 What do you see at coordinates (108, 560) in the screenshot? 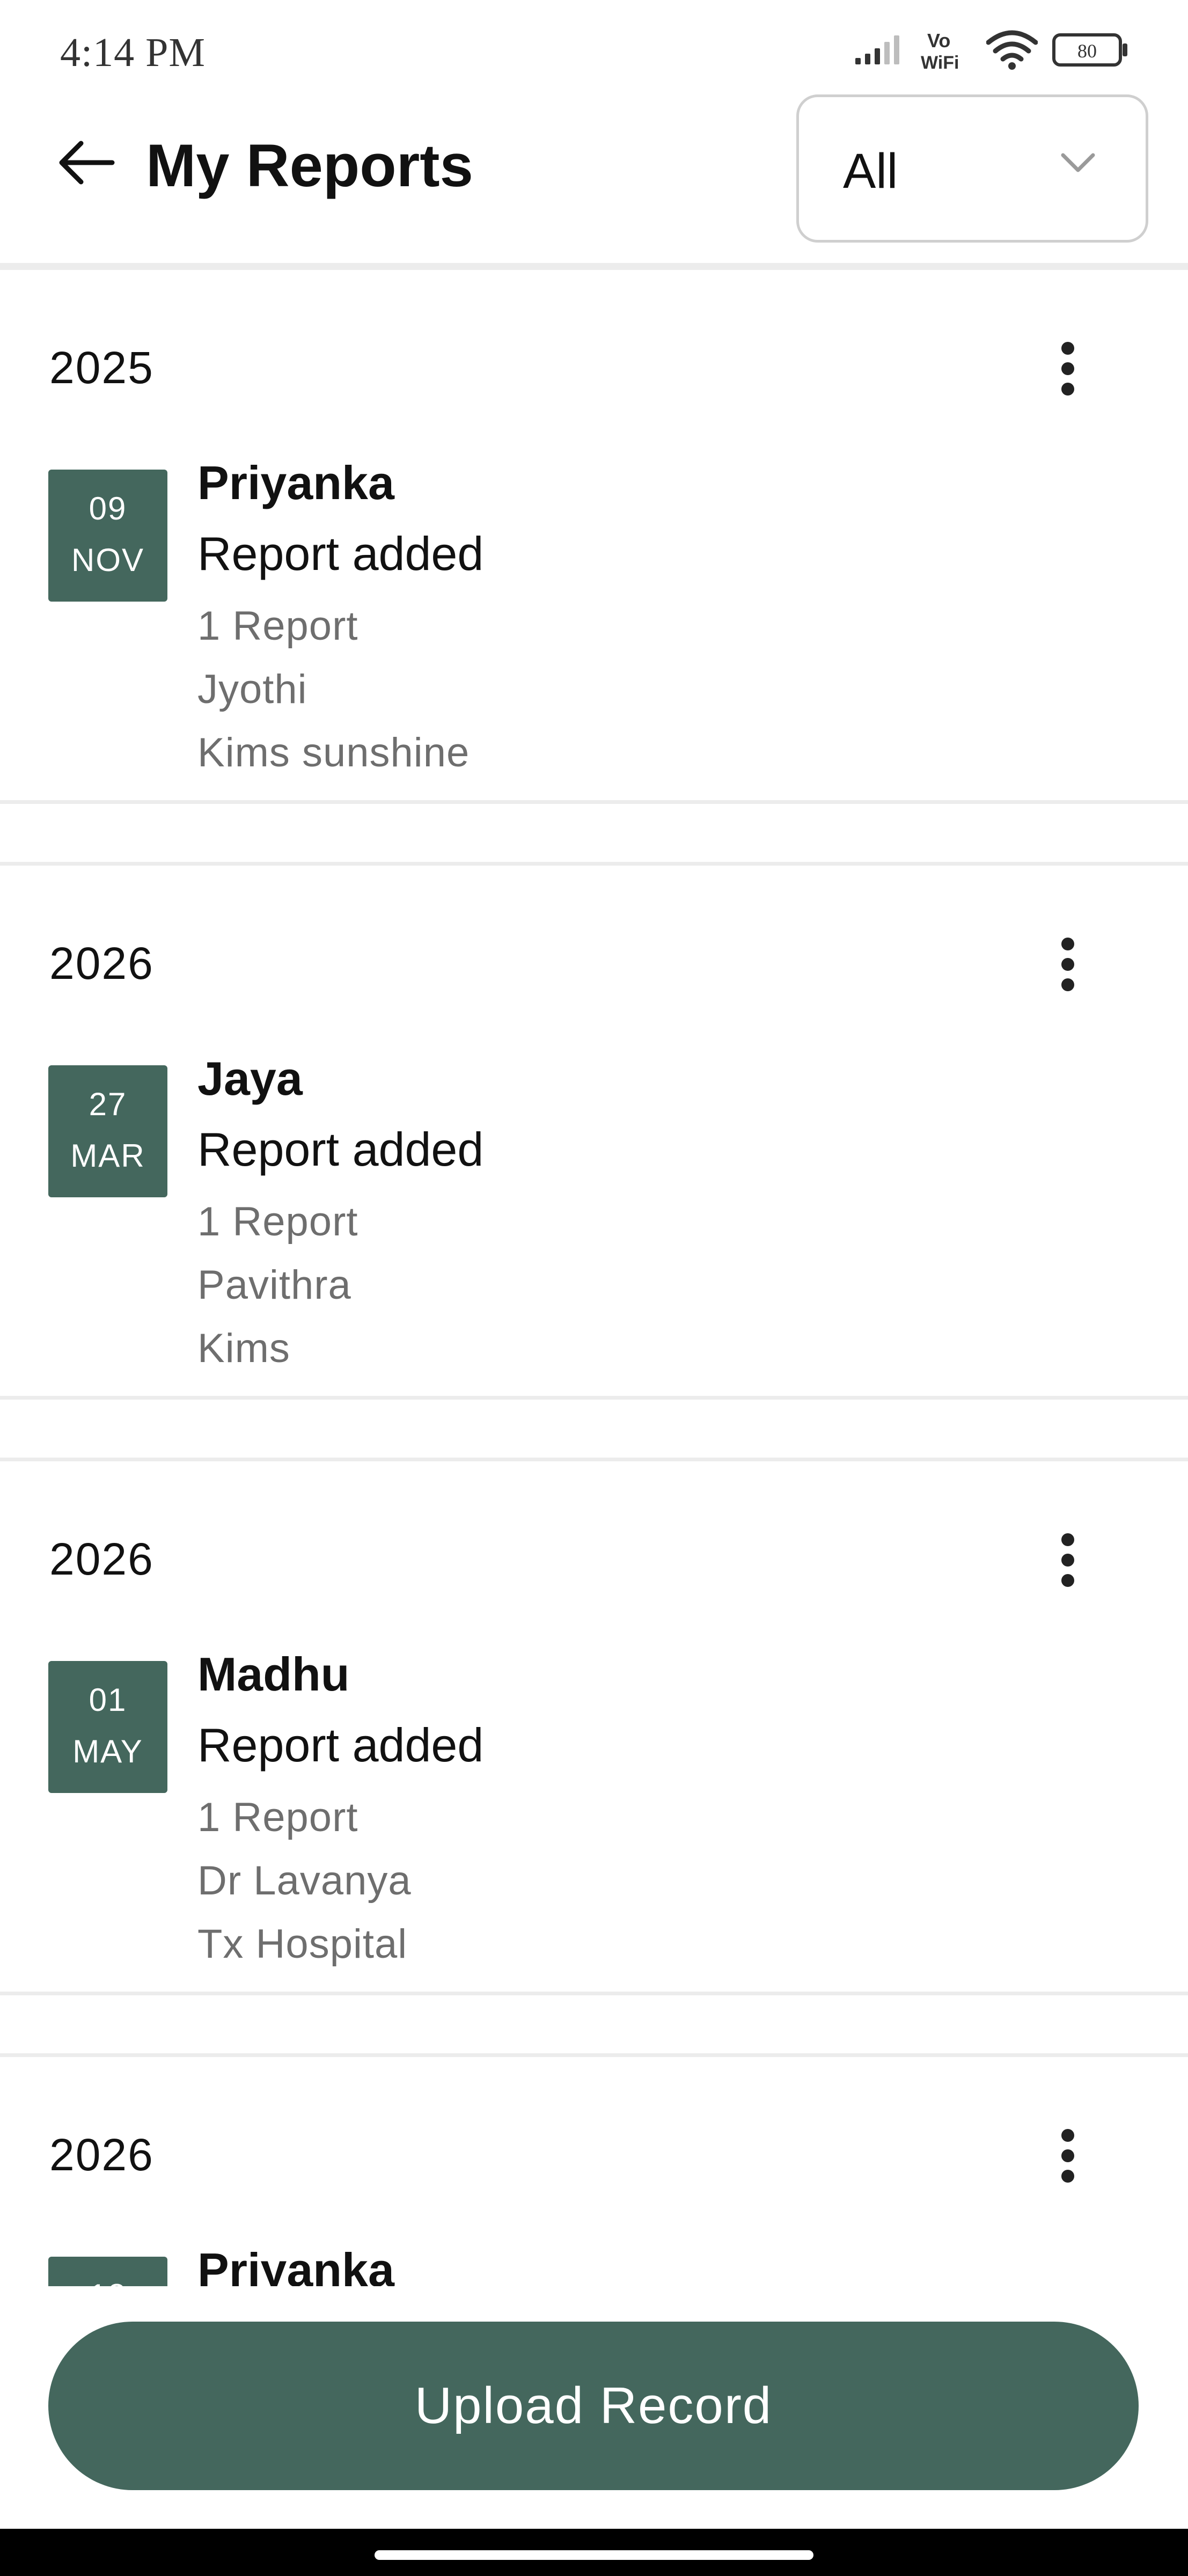
I see `date-month: NOV` at bounding box center [108, 560].